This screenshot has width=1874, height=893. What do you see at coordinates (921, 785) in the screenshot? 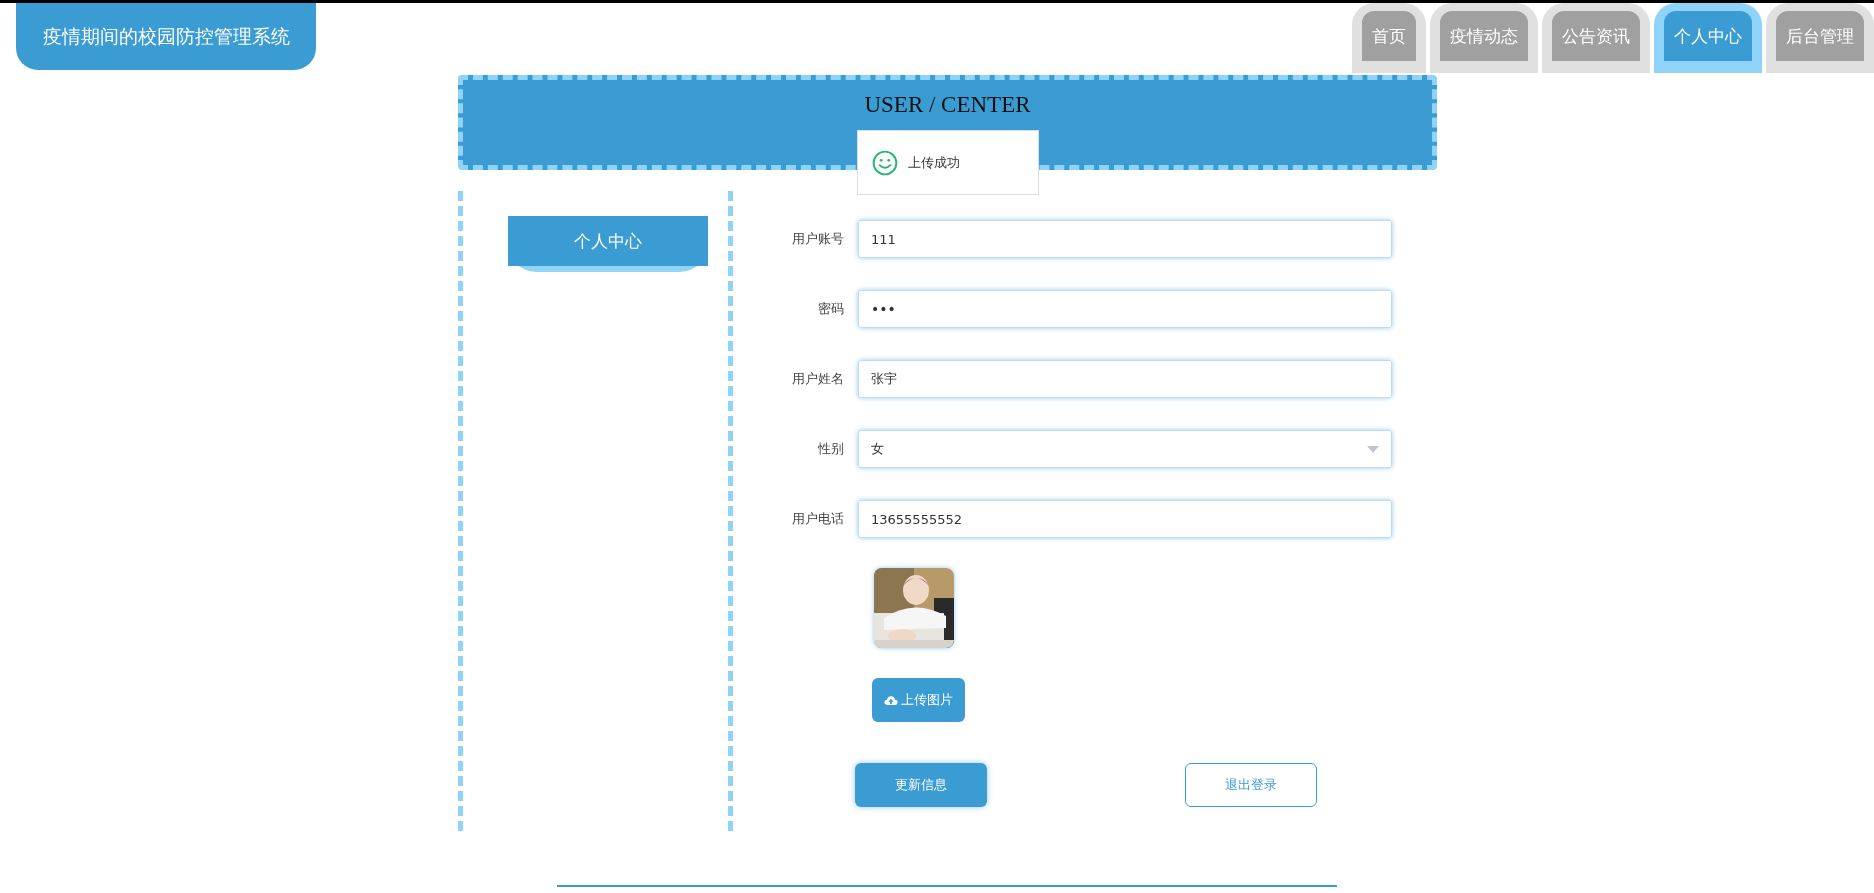
I see `update-button: 更新信息` at bounding box center [921, 785].